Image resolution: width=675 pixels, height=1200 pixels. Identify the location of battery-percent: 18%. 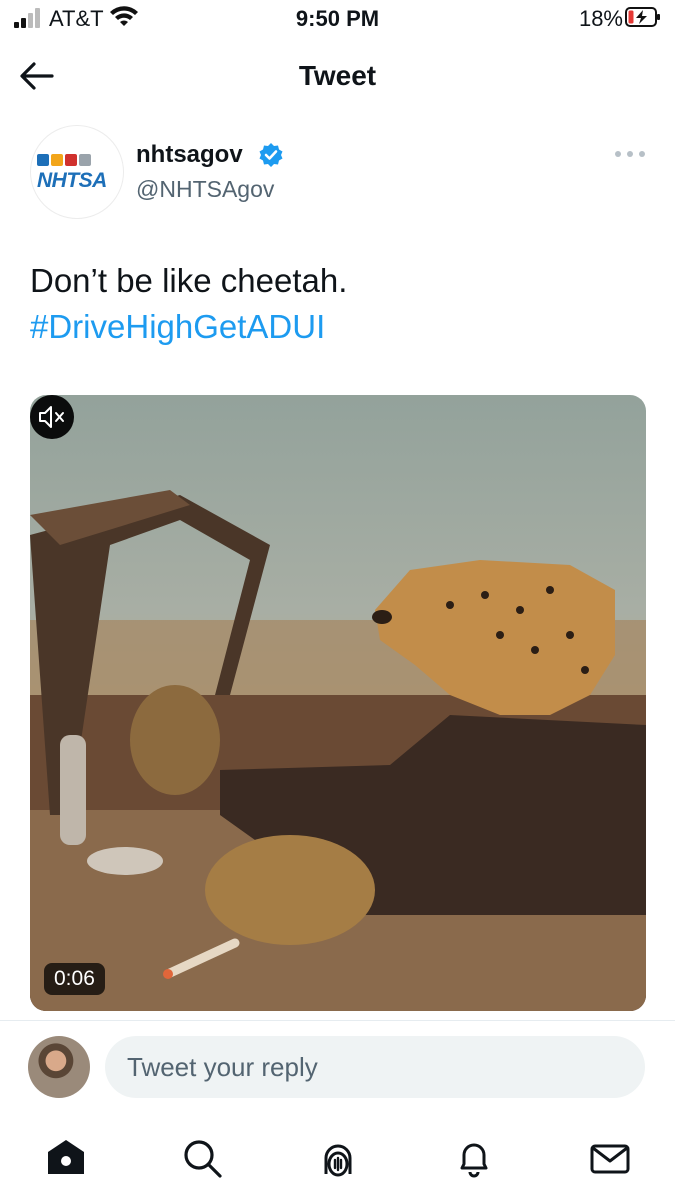
(600, 18).